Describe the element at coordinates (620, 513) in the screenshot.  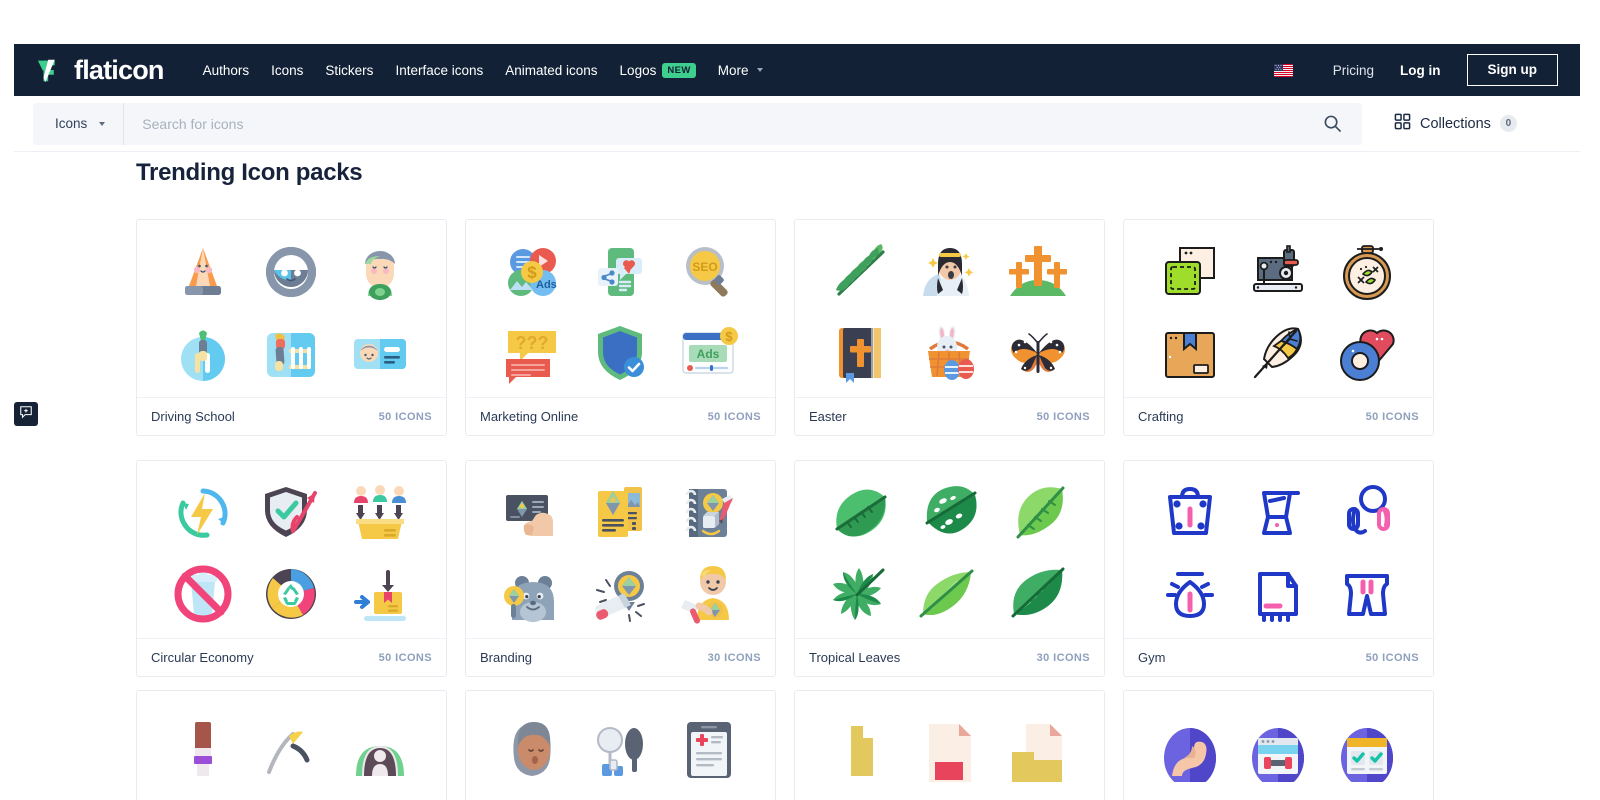
I see `brochure-icon` at that location.